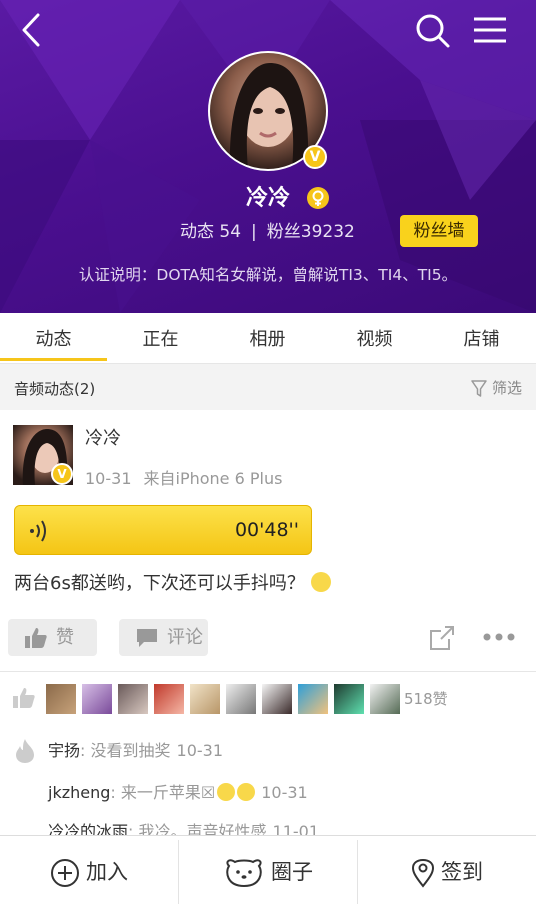 Image resolution: width=536 pixels, height=908 pixels. What do you see at coordinates (481, 338) in the screenshot?
I see `tab-shop: 店铺` at bounding box center [481, 338].